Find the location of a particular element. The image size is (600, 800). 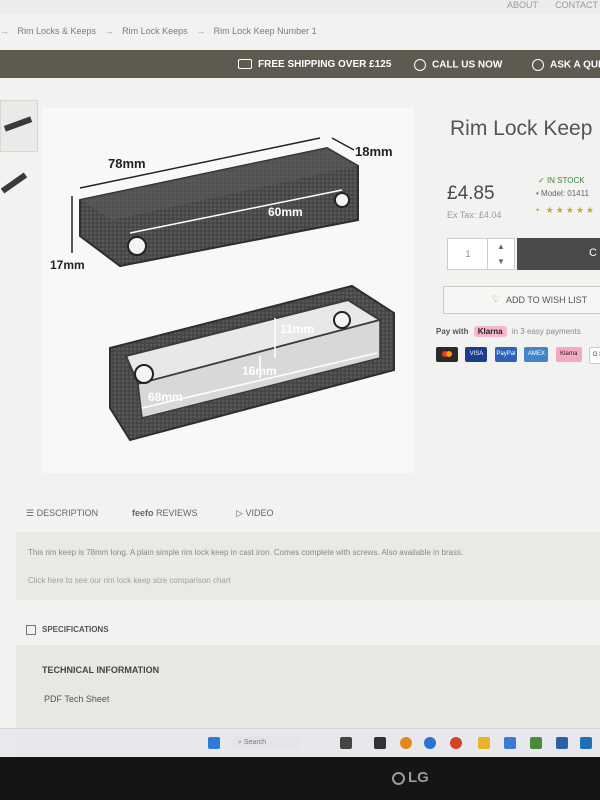

wishlist-label: ADD TO WISH LIST is located at coordinates (547, 300).